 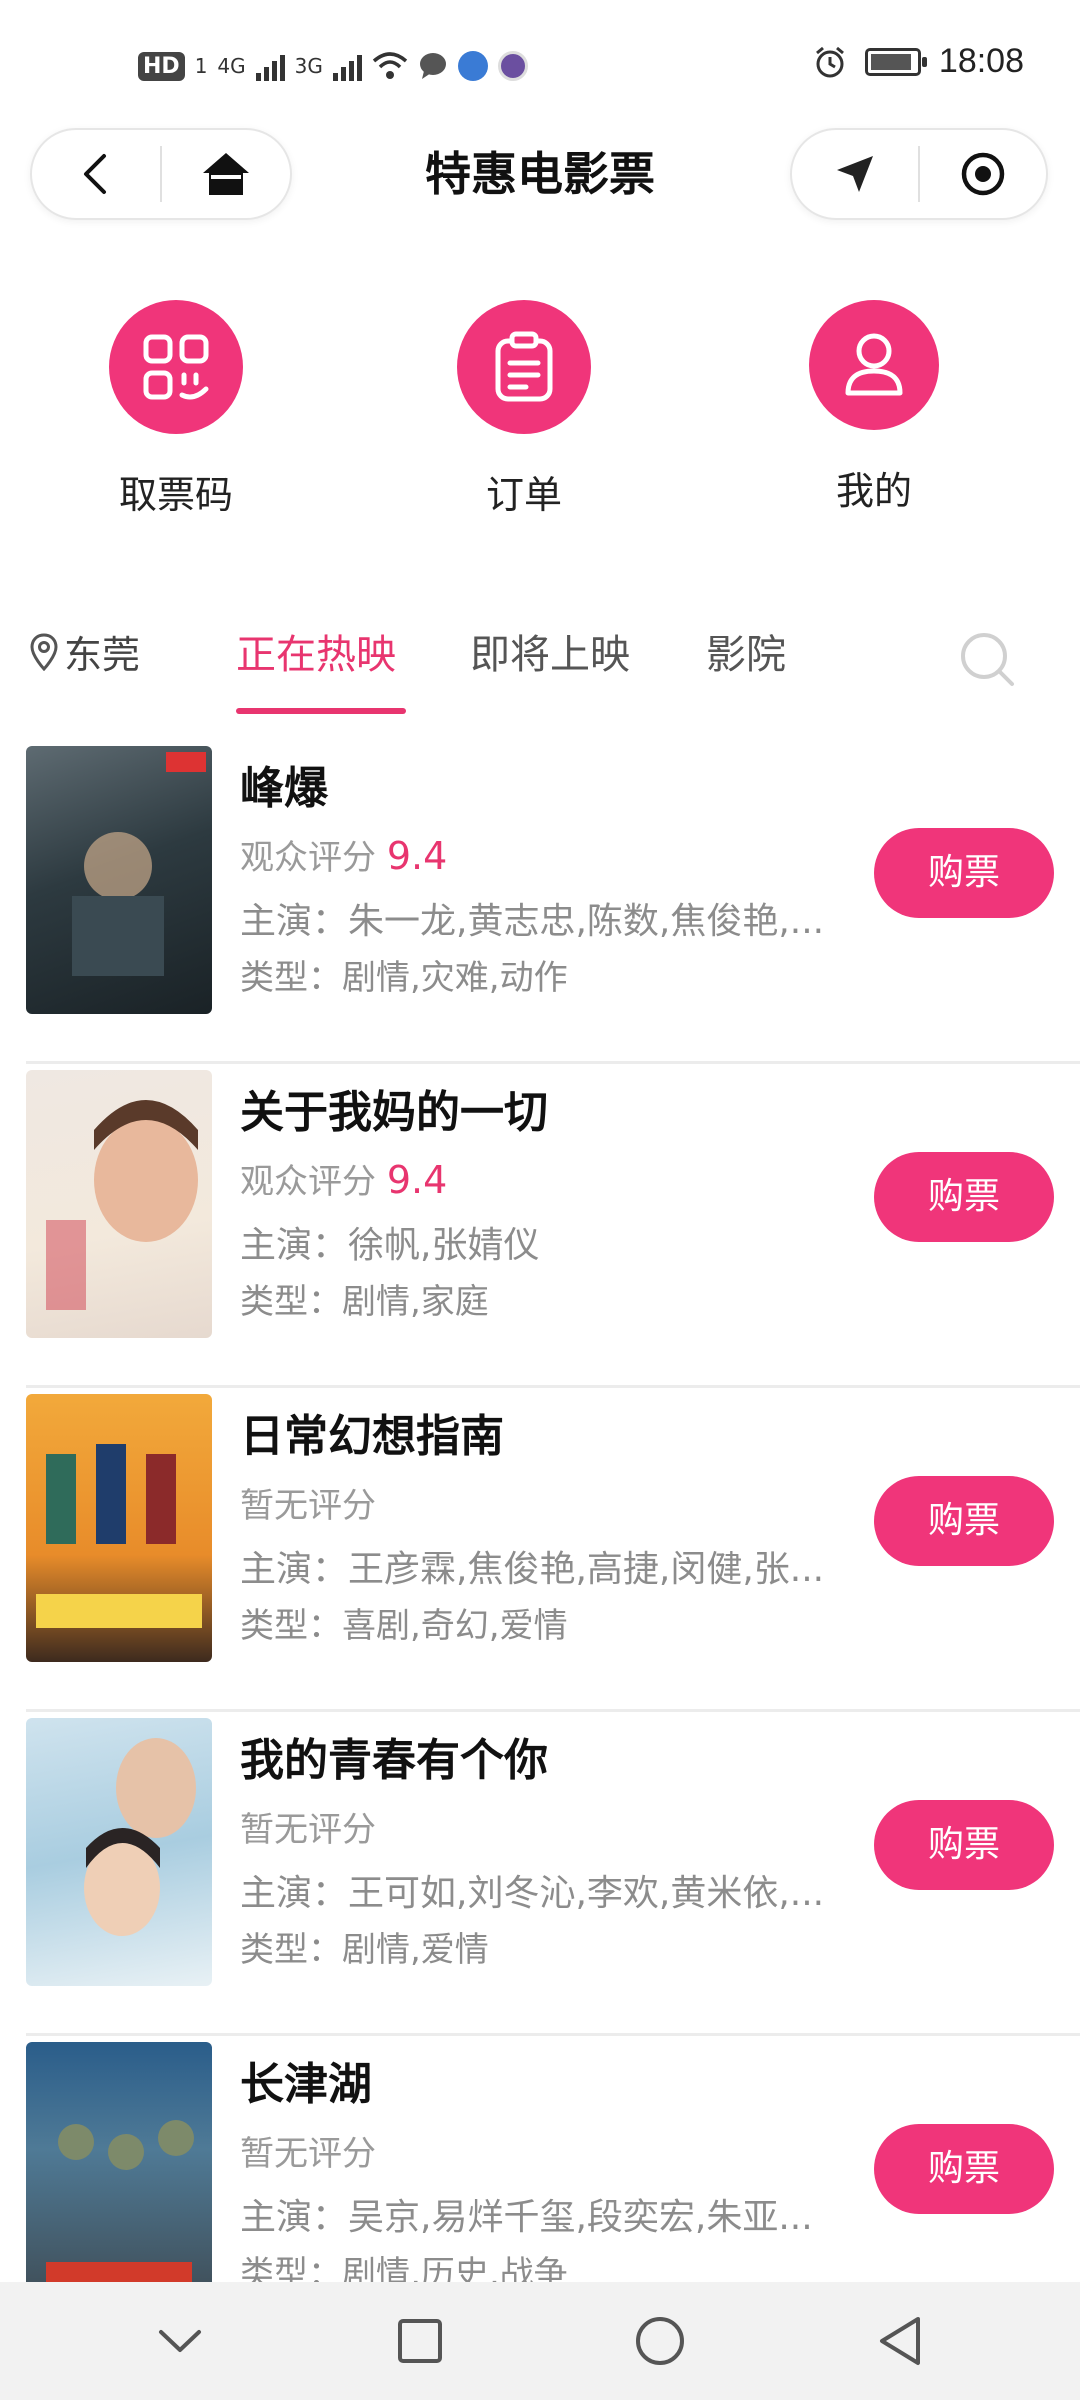 I want to click on movie-title: 关于我妈的一切, so click(x=394, y=1112).